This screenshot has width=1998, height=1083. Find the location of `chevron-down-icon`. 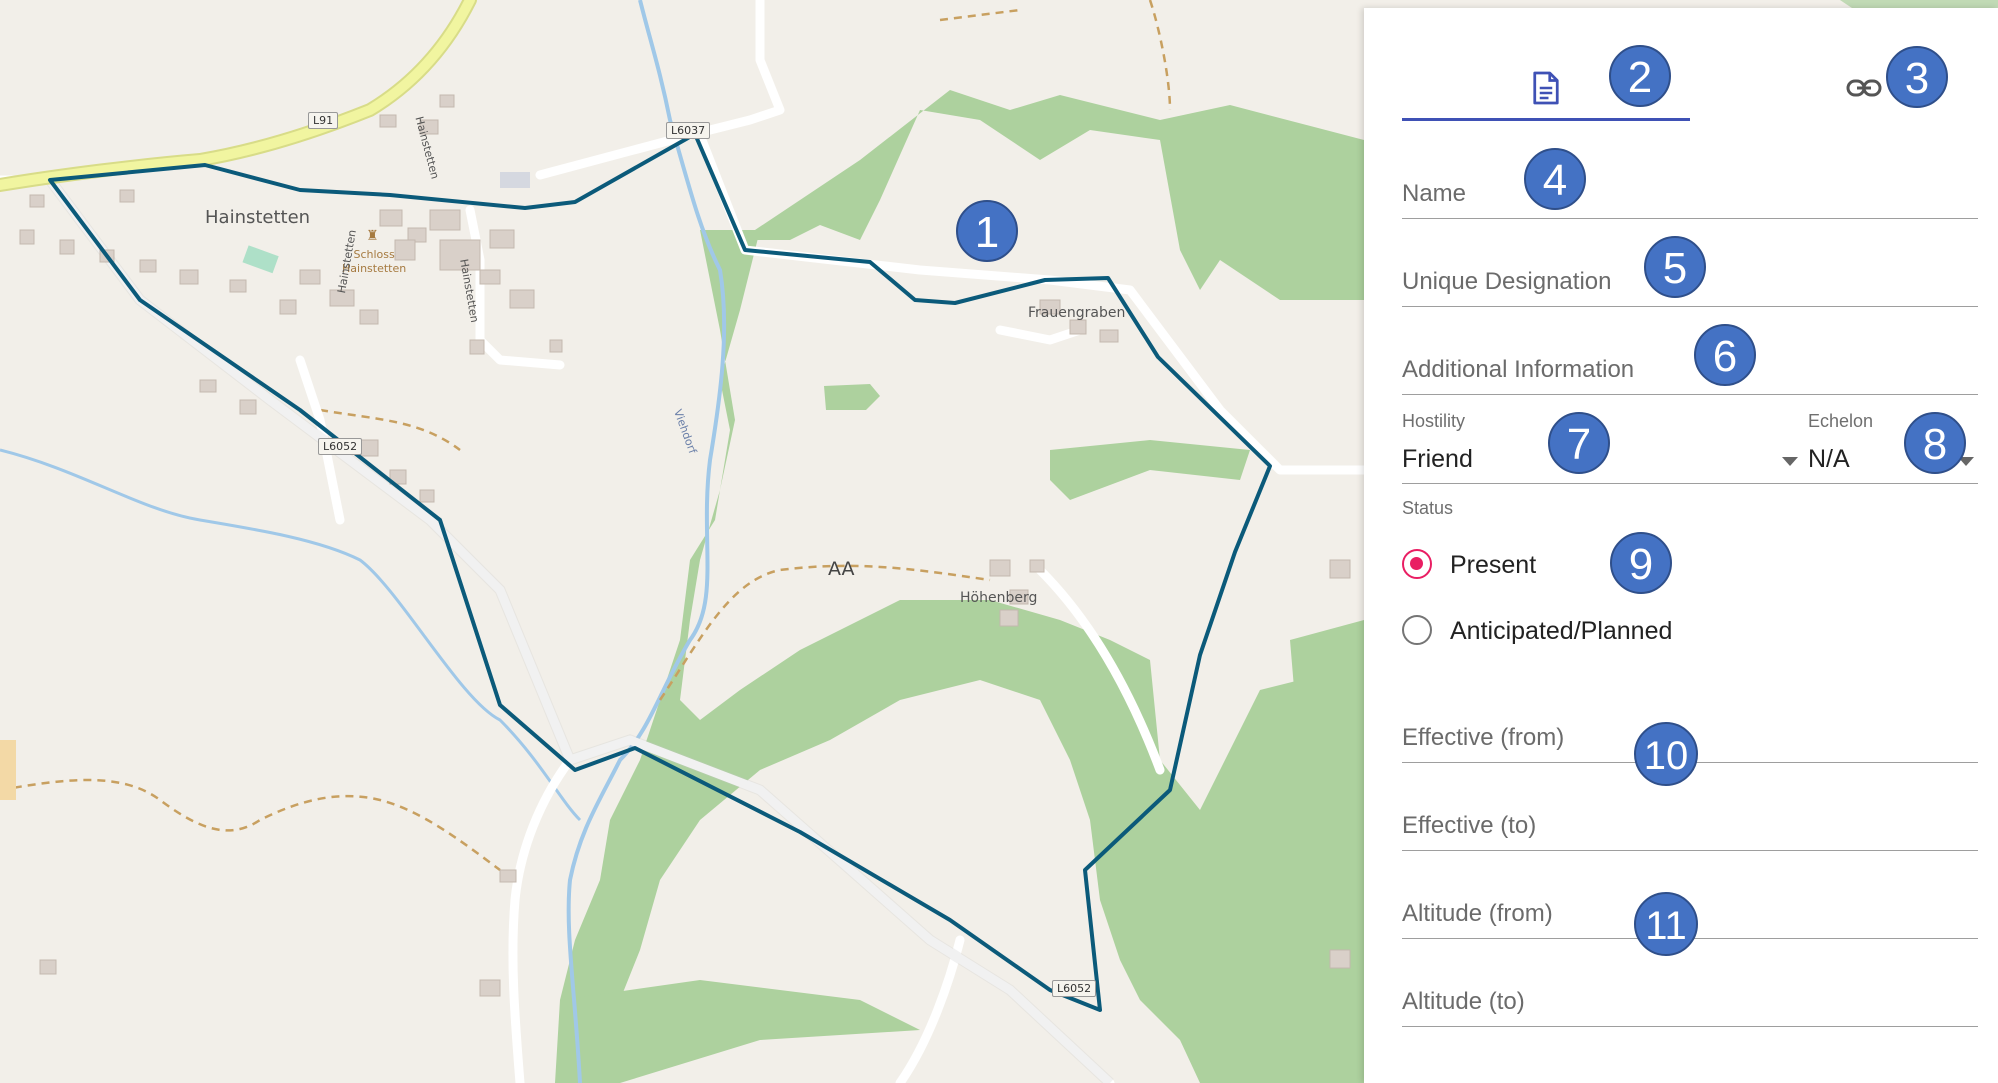

chevron-down-icon is located at coordinates (1790, 461).